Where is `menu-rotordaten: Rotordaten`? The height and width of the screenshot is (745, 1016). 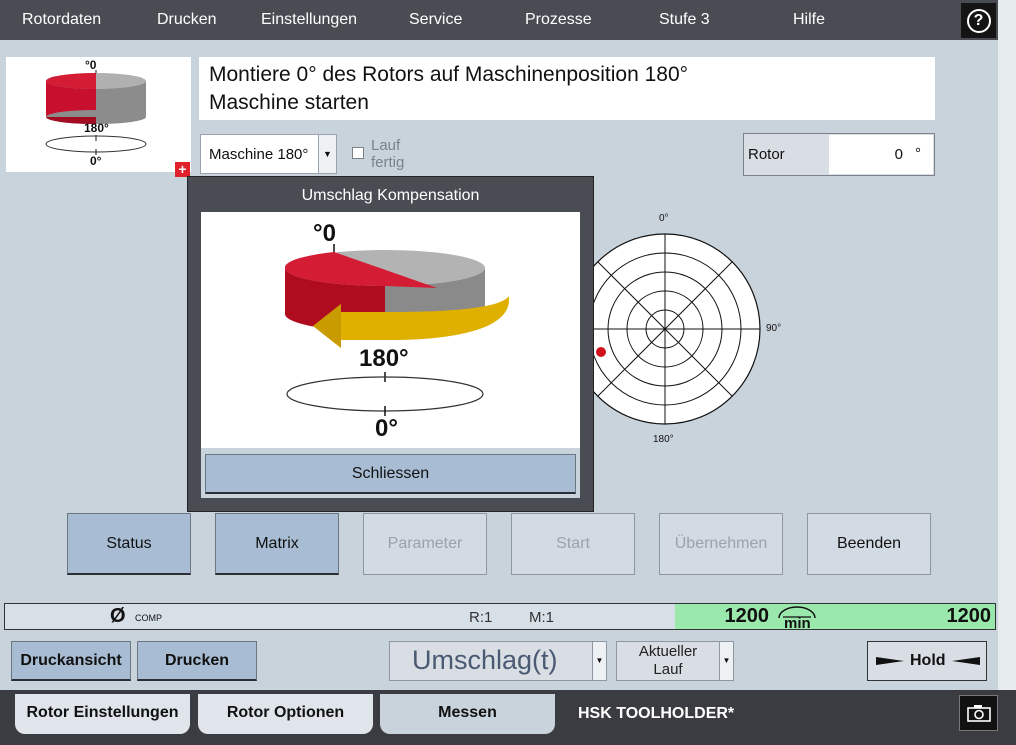 menu-rotordaten: Rotordaten is located at coordinates (61, 20).